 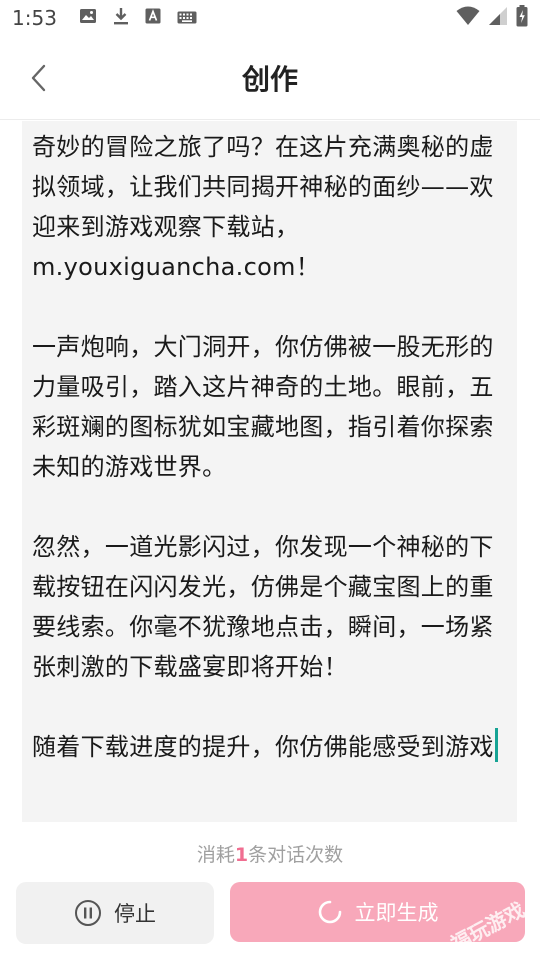 I want to click on download-icon, so click(x=121, y=18).